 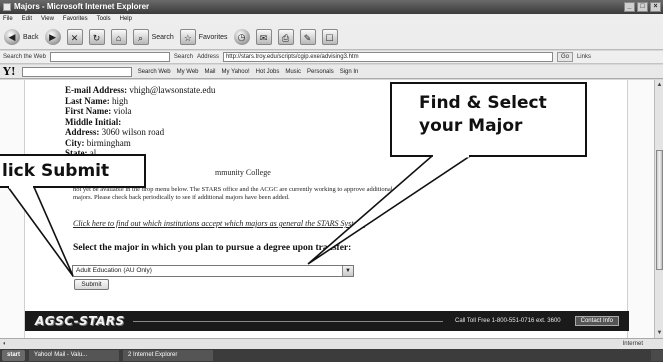 I want to click on discuss-icon: ☐, so click(x=329, y=37).